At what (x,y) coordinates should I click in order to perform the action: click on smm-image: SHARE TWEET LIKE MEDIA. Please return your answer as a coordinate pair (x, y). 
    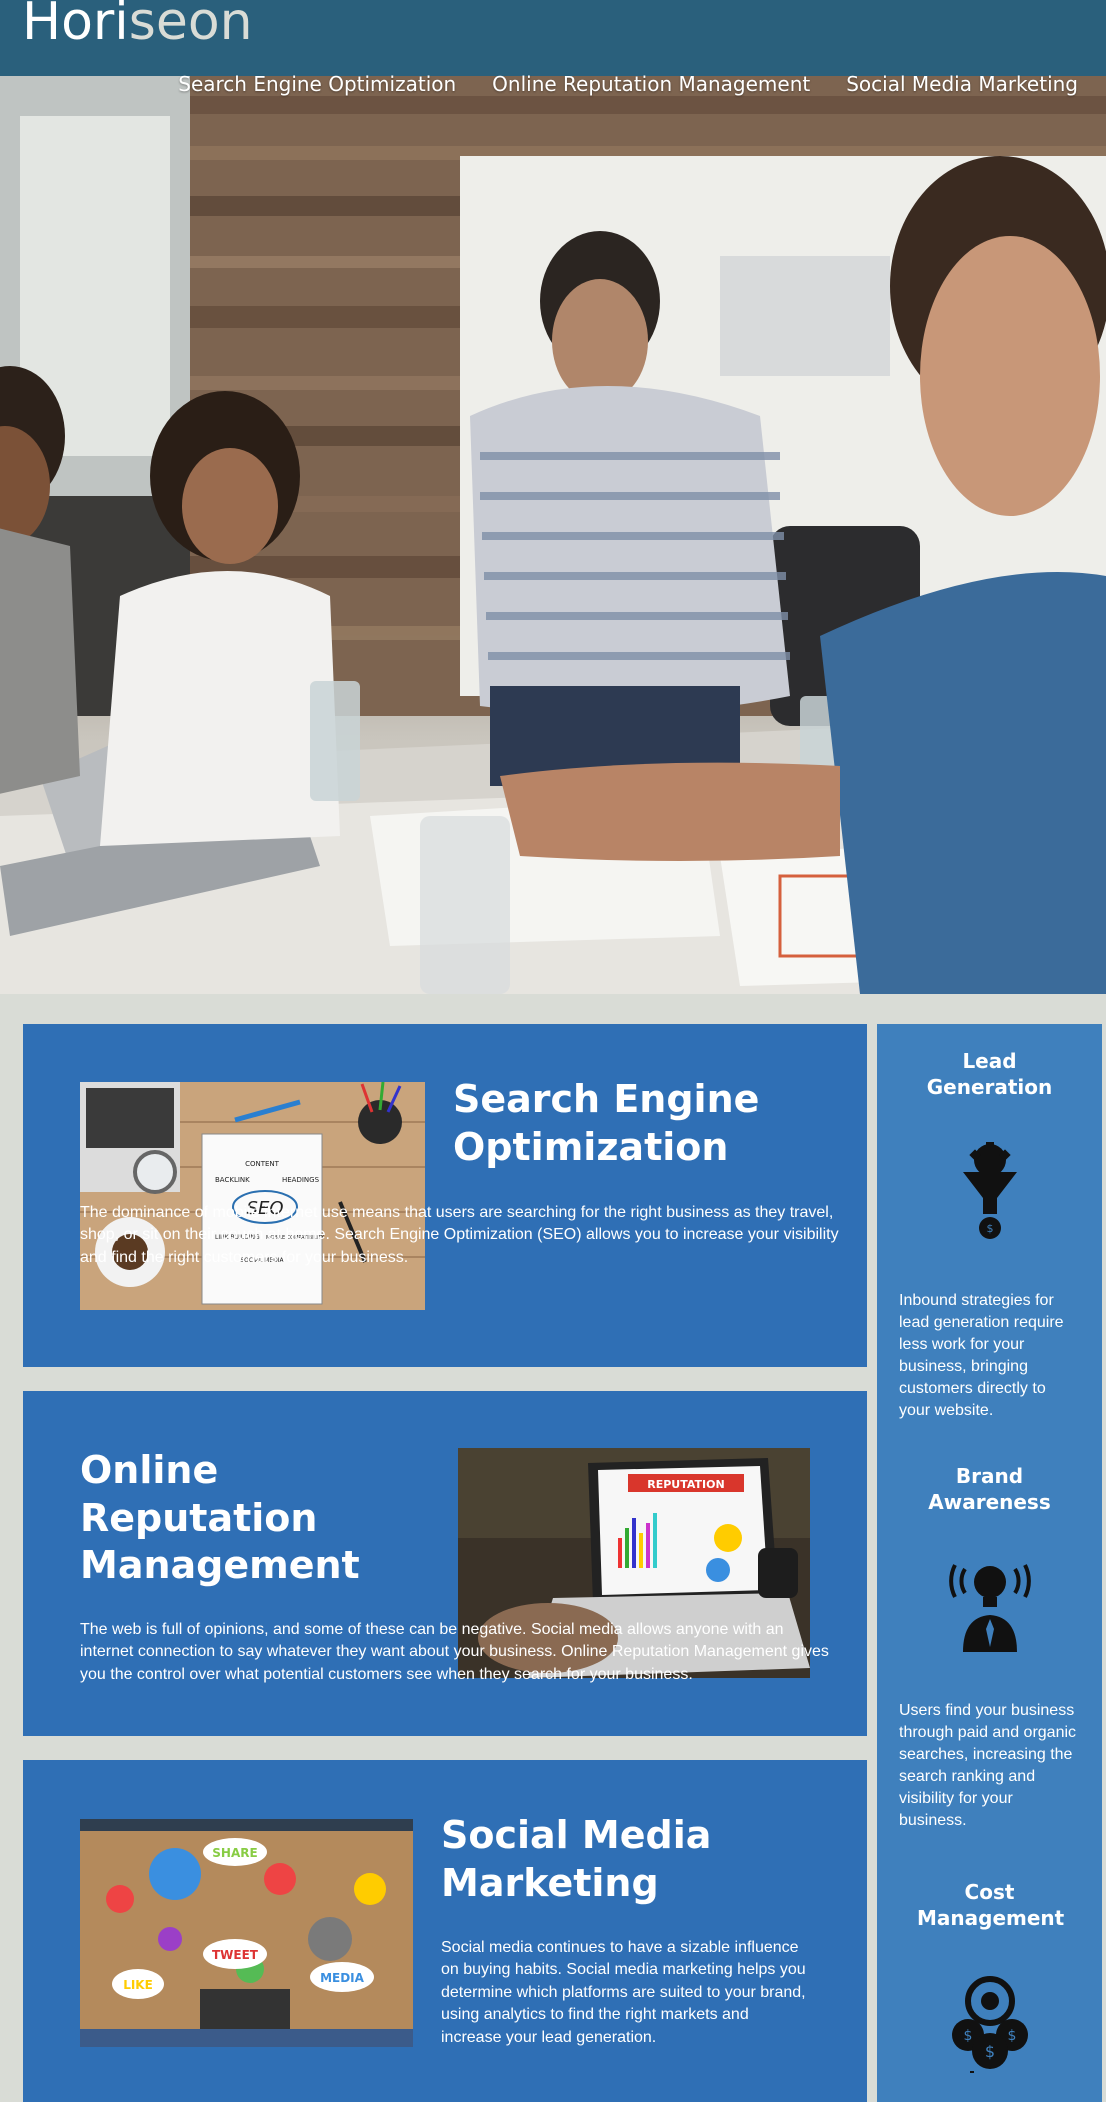
    Looking at the image, I should click on (246, 1933).